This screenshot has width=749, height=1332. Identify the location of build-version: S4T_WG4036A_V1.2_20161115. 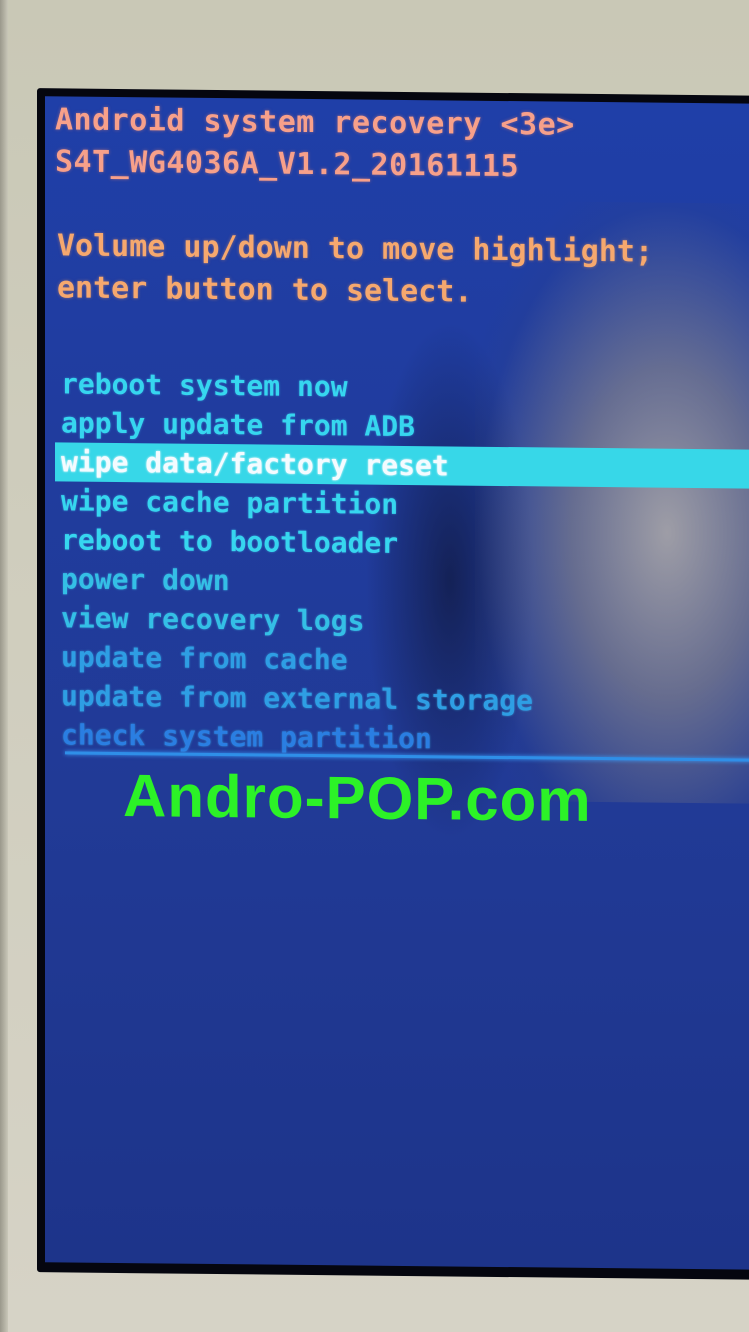
(287, 164).